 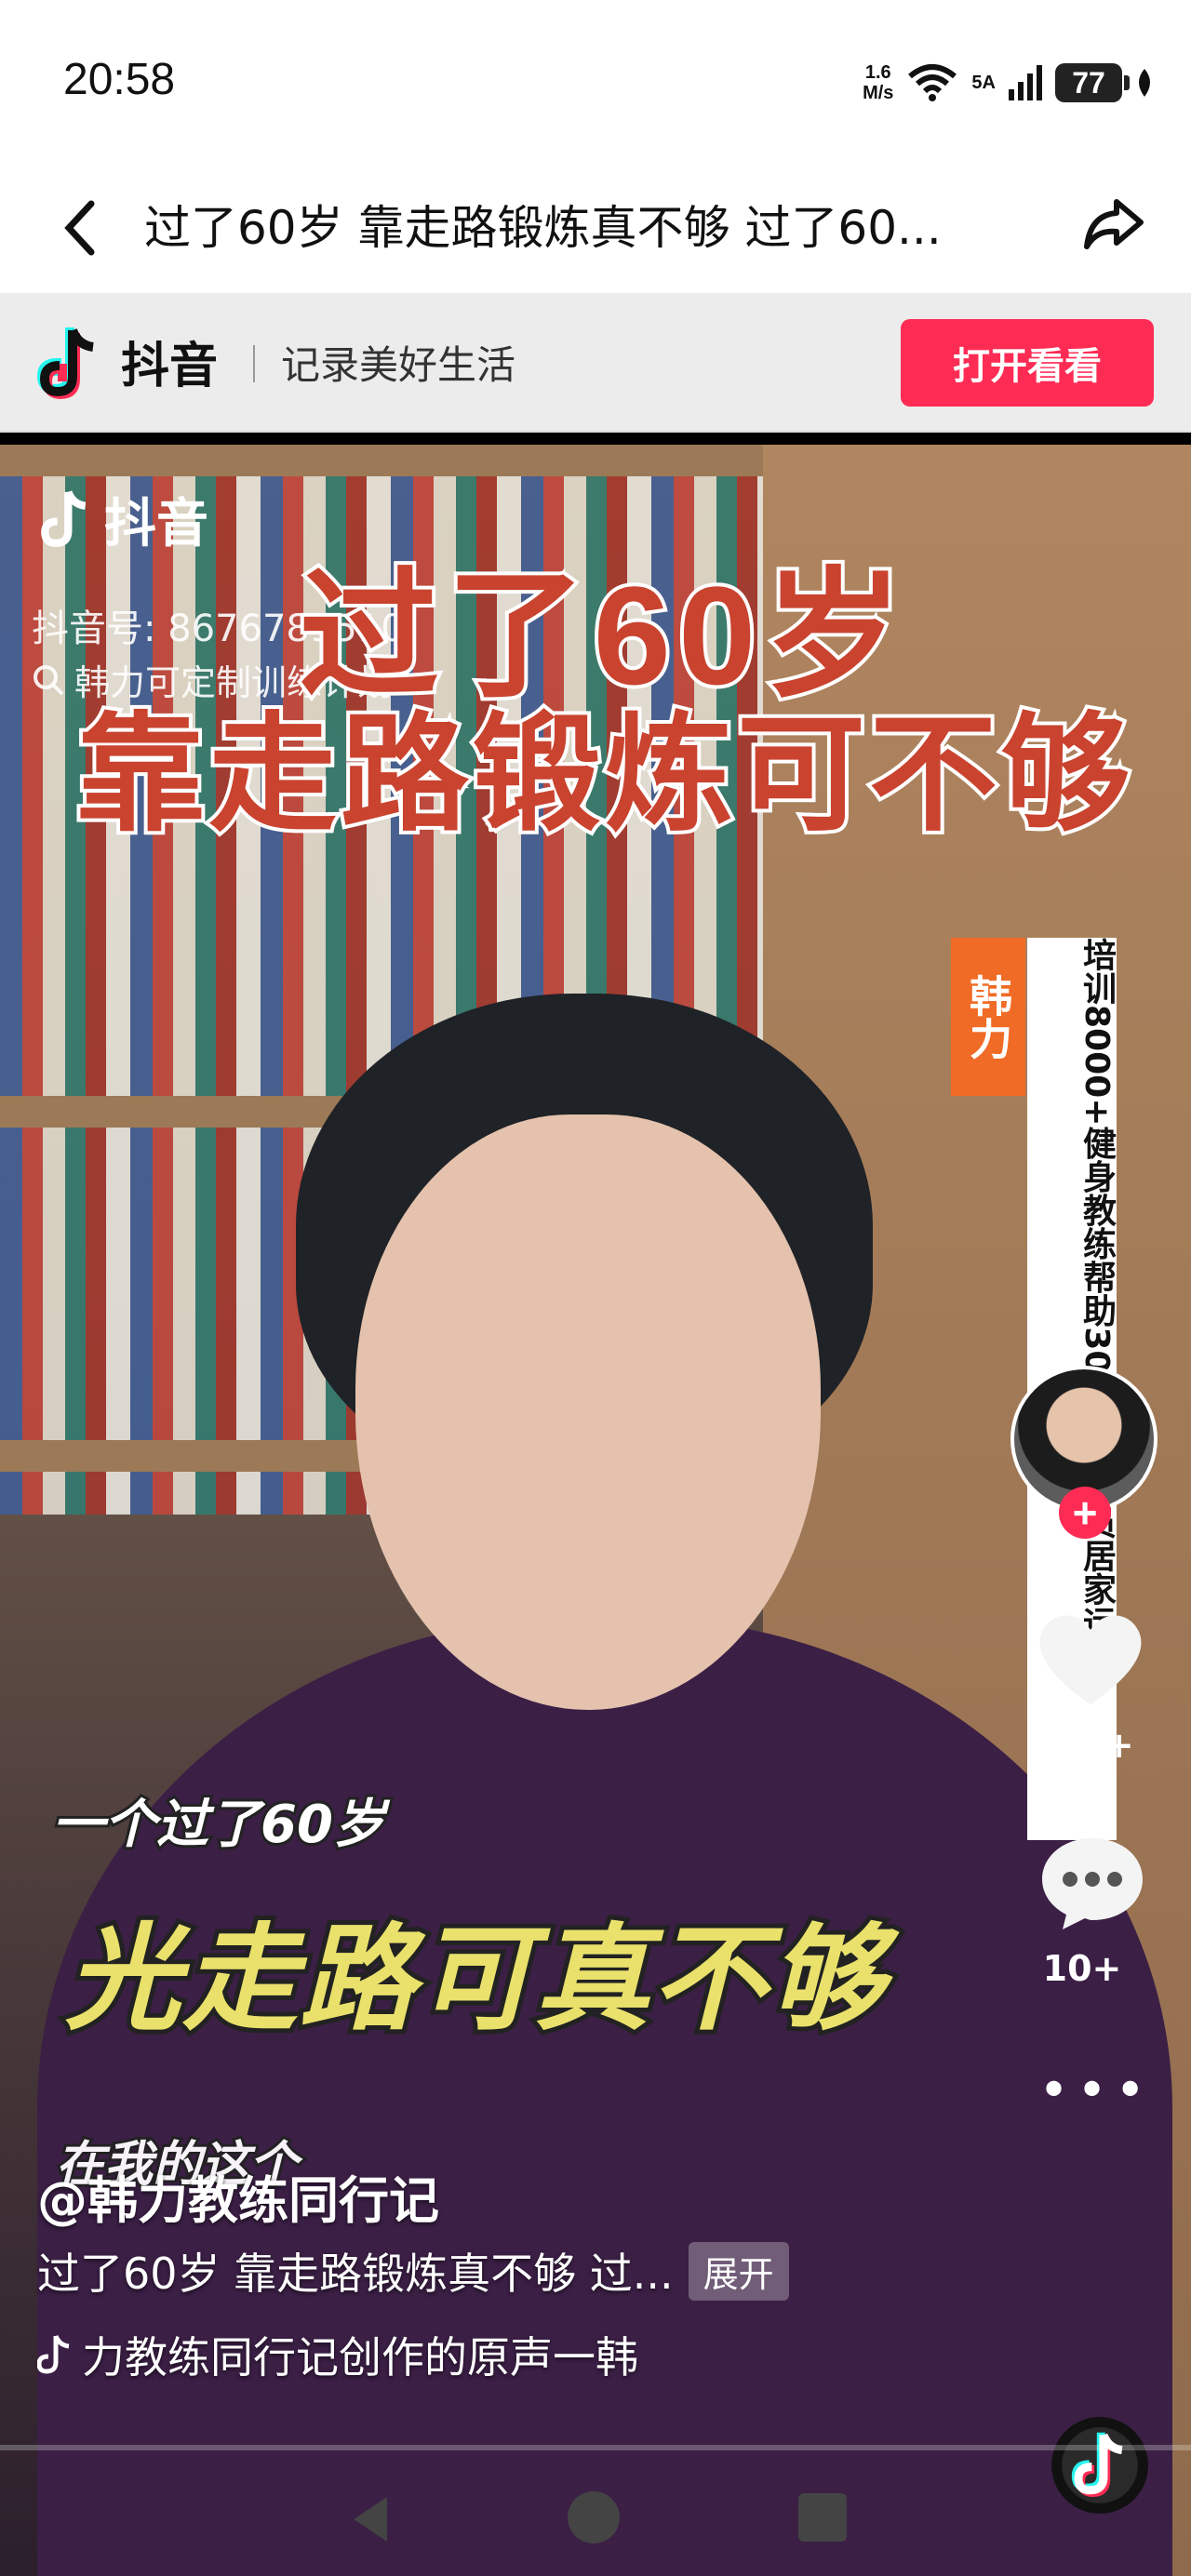 I want to click on status-icons: 1.6 M/s 5A 77, so click(x=1008, y=83).